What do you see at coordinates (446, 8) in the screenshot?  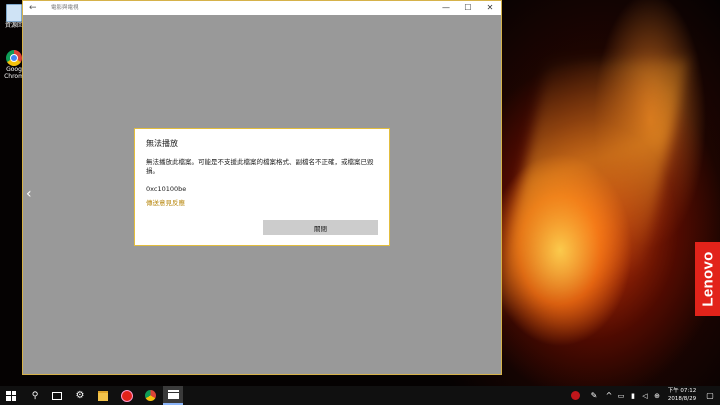 I see `minimize-button: —` at bounding box center [446, 8].